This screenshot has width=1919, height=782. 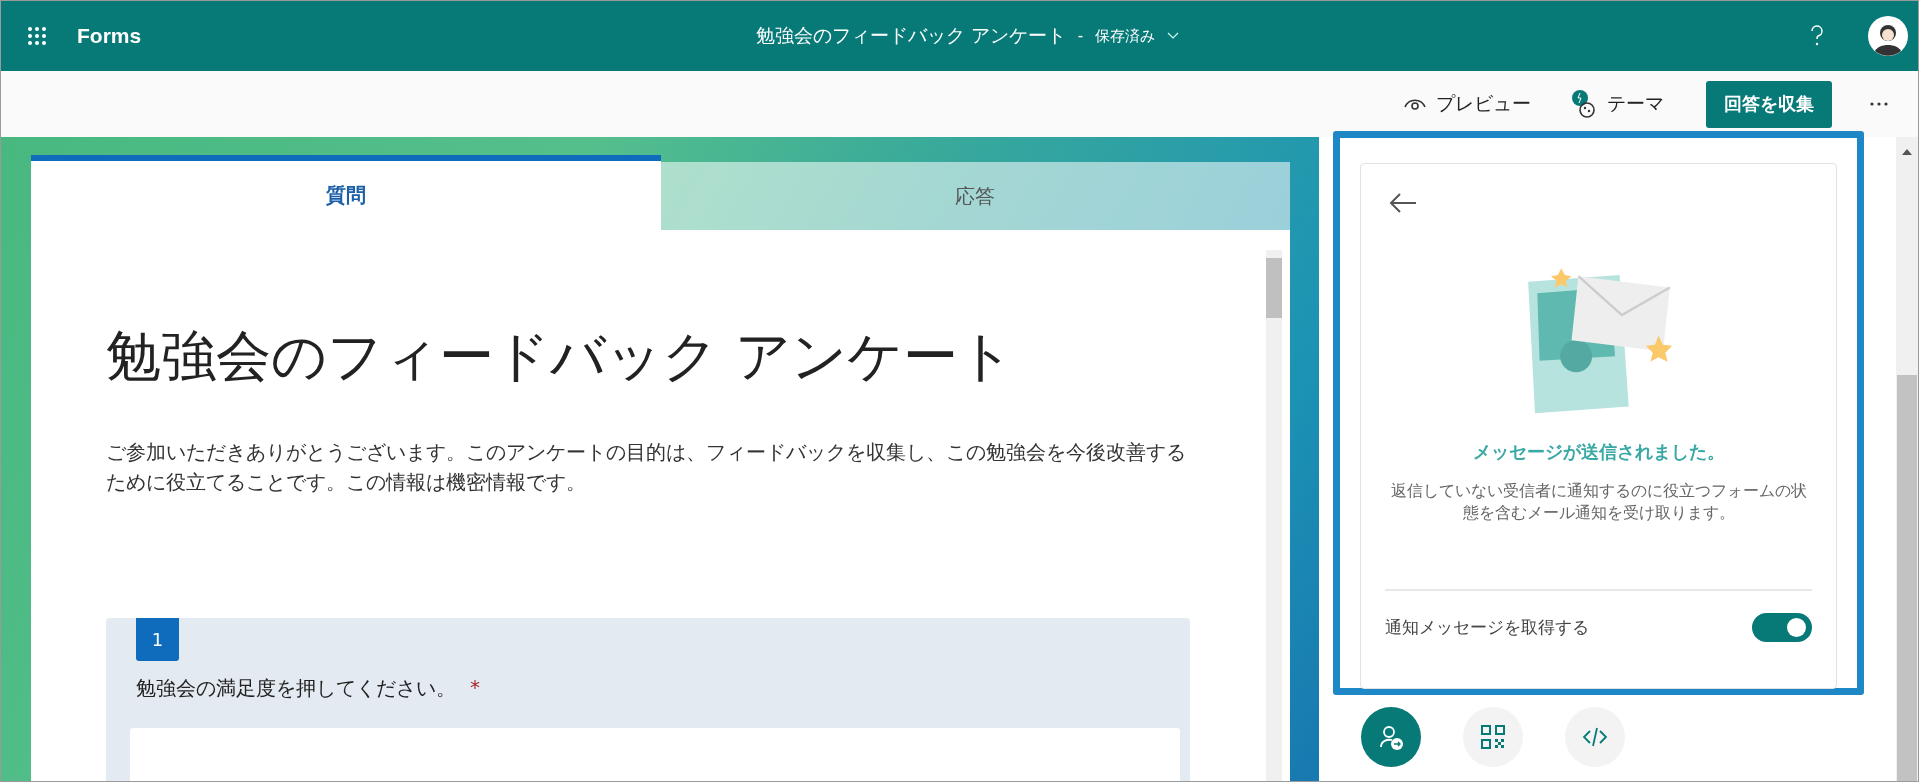 What do you see at coordinates (1598, 452) in the screenshot?
I see `confirmation-heading: メッセージが送信されました。` at bounding box center [1598, 452].